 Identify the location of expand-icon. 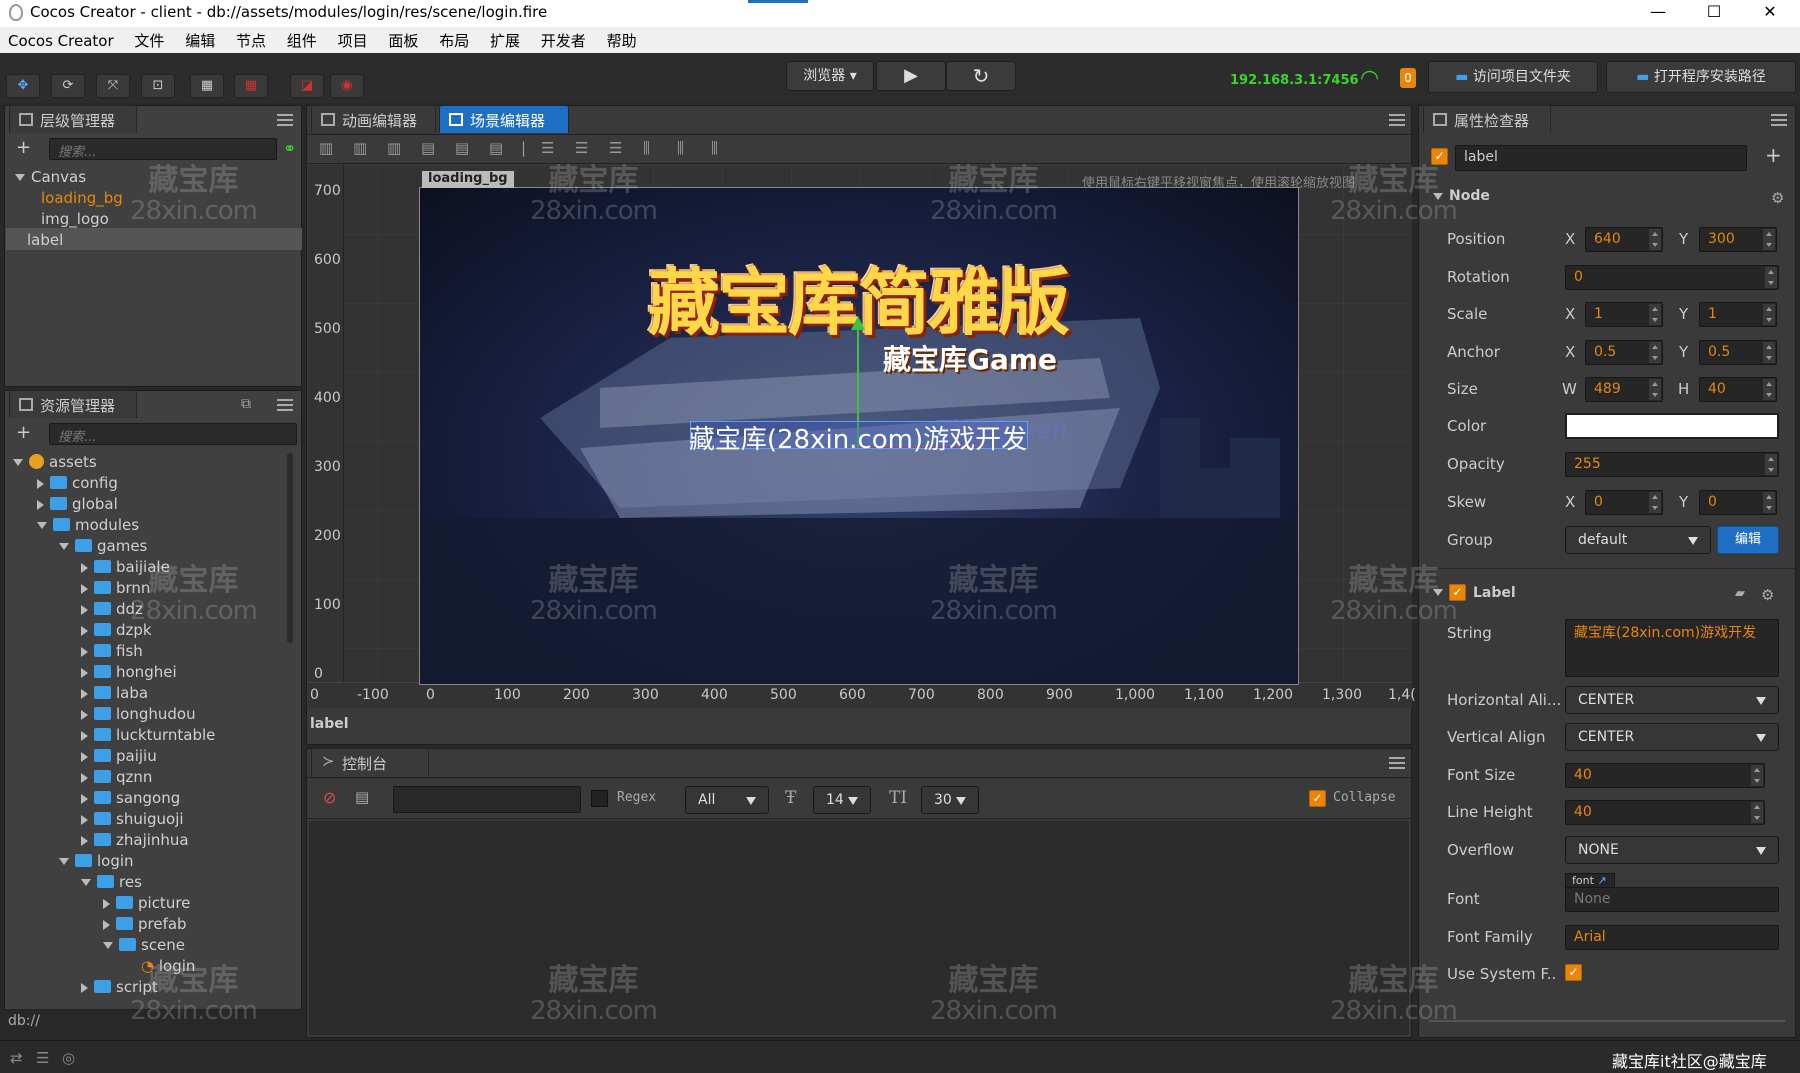
(20, 177).